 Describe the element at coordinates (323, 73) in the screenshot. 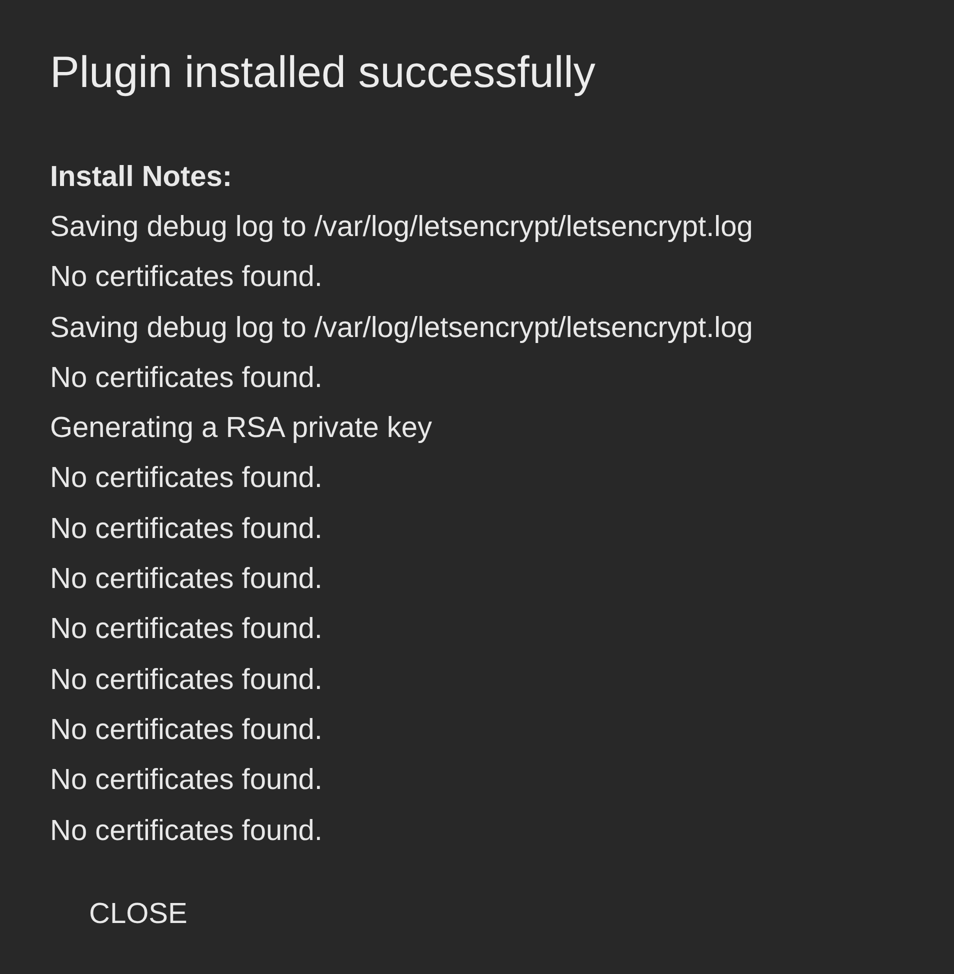

I see `dialog-title: Plugin installed successfully` at that location.